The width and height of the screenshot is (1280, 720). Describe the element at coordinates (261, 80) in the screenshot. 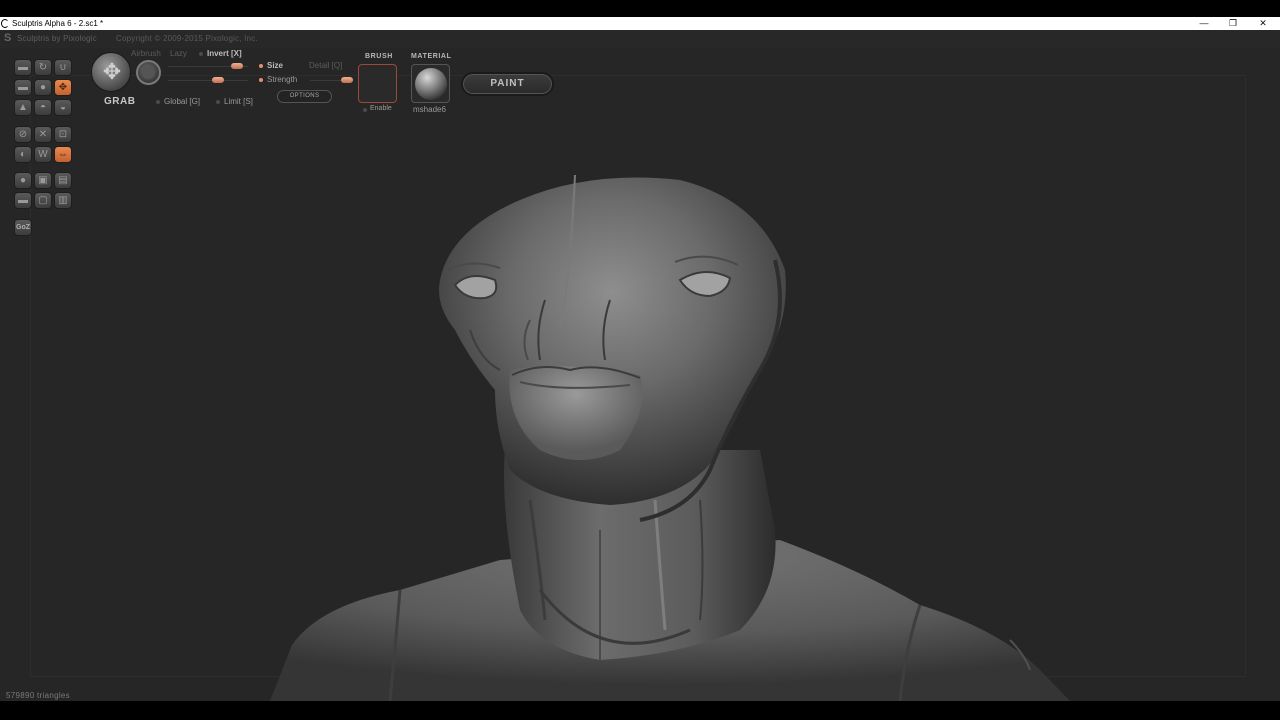

I see `strength-indicator` at that location.